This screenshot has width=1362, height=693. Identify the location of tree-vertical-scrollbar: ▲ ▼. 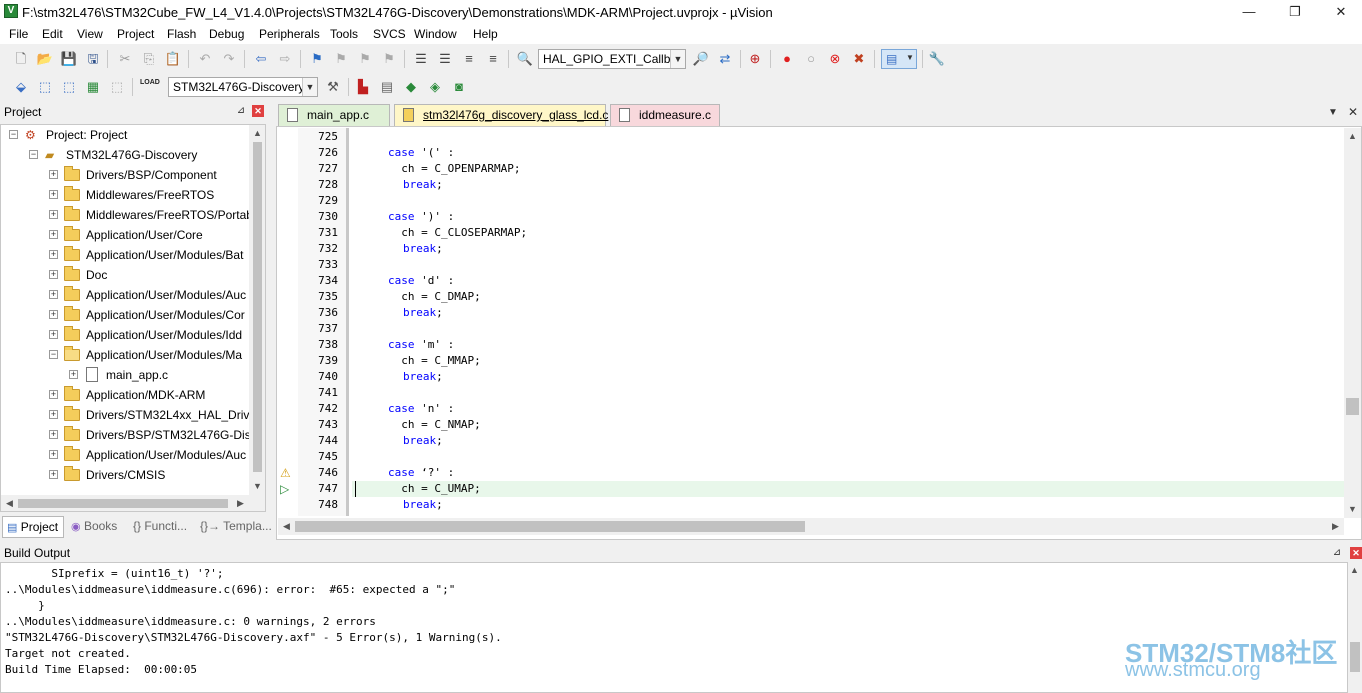
(257, 310).